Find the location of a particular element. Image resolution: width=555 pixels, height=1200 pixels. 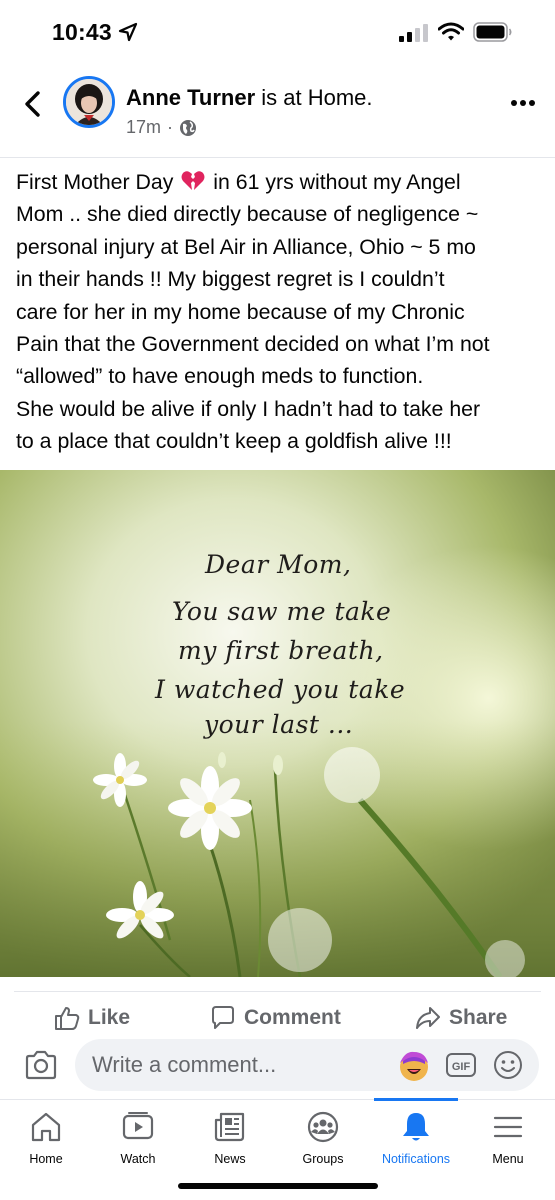

nav-item-groups: Groups is located at coordinates (323, 1138).